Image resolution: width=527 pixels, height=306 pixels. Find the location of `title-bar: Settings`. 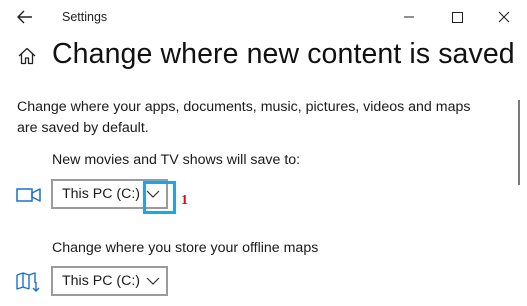

title-bar: Settings is located at coordinates (263, 17).